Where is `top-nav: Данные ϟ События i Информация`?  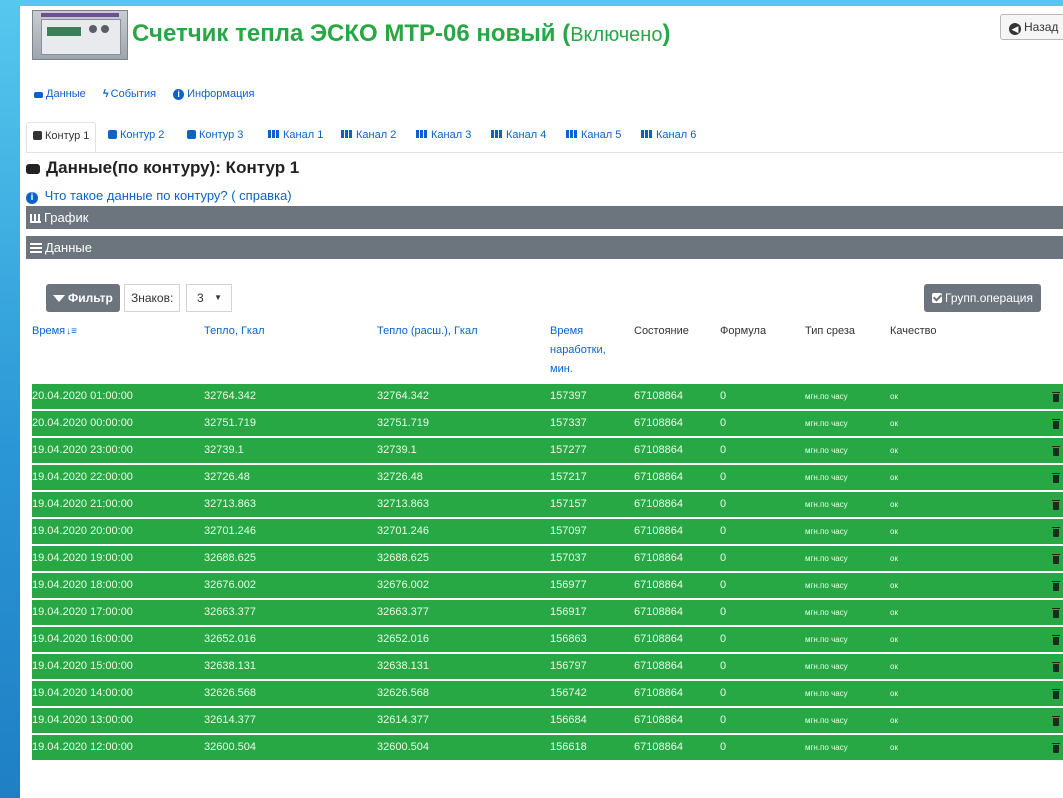
top-nav: Данные ϟ События i Информация is located at coordinates (151, 94).